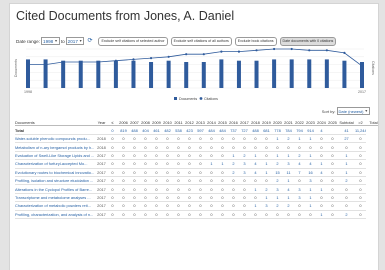 The width and height of the screenshot is (385, 270). What do you see at coordinates (156, 130) in the screenshot?
I see `total-cell: 461` at bounding box center [156, 130].